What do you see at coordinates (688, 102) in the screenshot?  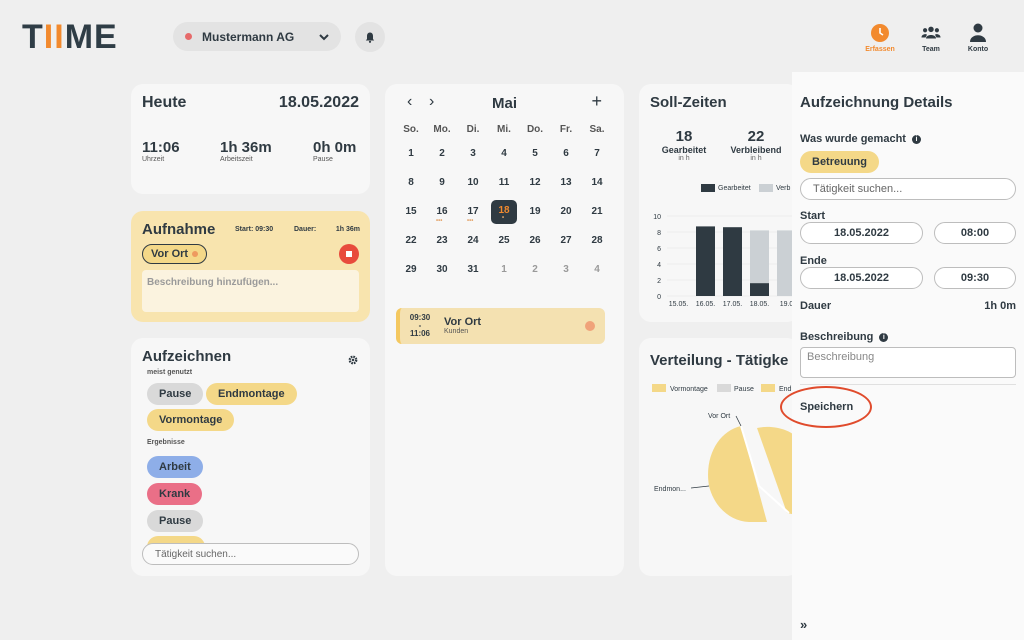 I see `soll-title: Soll-Zeiten` at bounding box center [688, 102].